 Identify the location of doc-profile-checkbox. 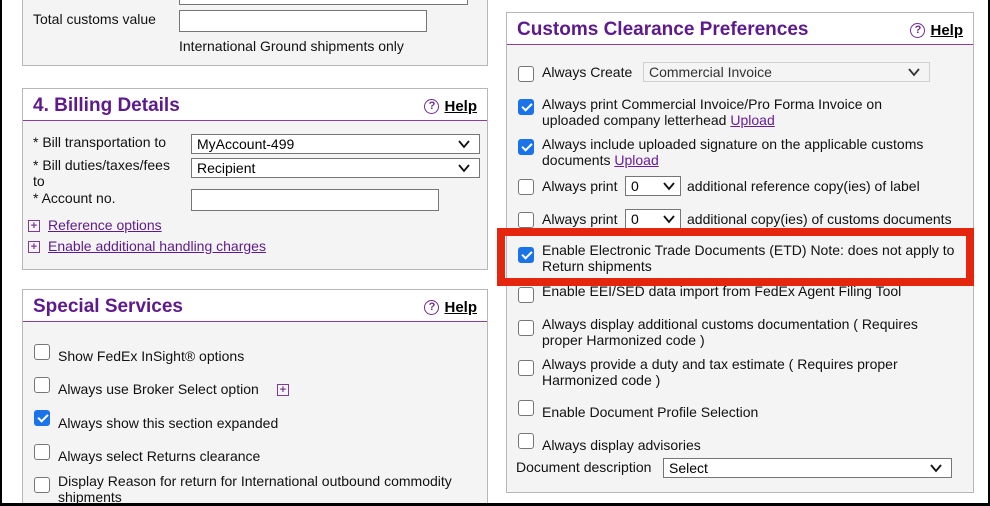
(526, 408).